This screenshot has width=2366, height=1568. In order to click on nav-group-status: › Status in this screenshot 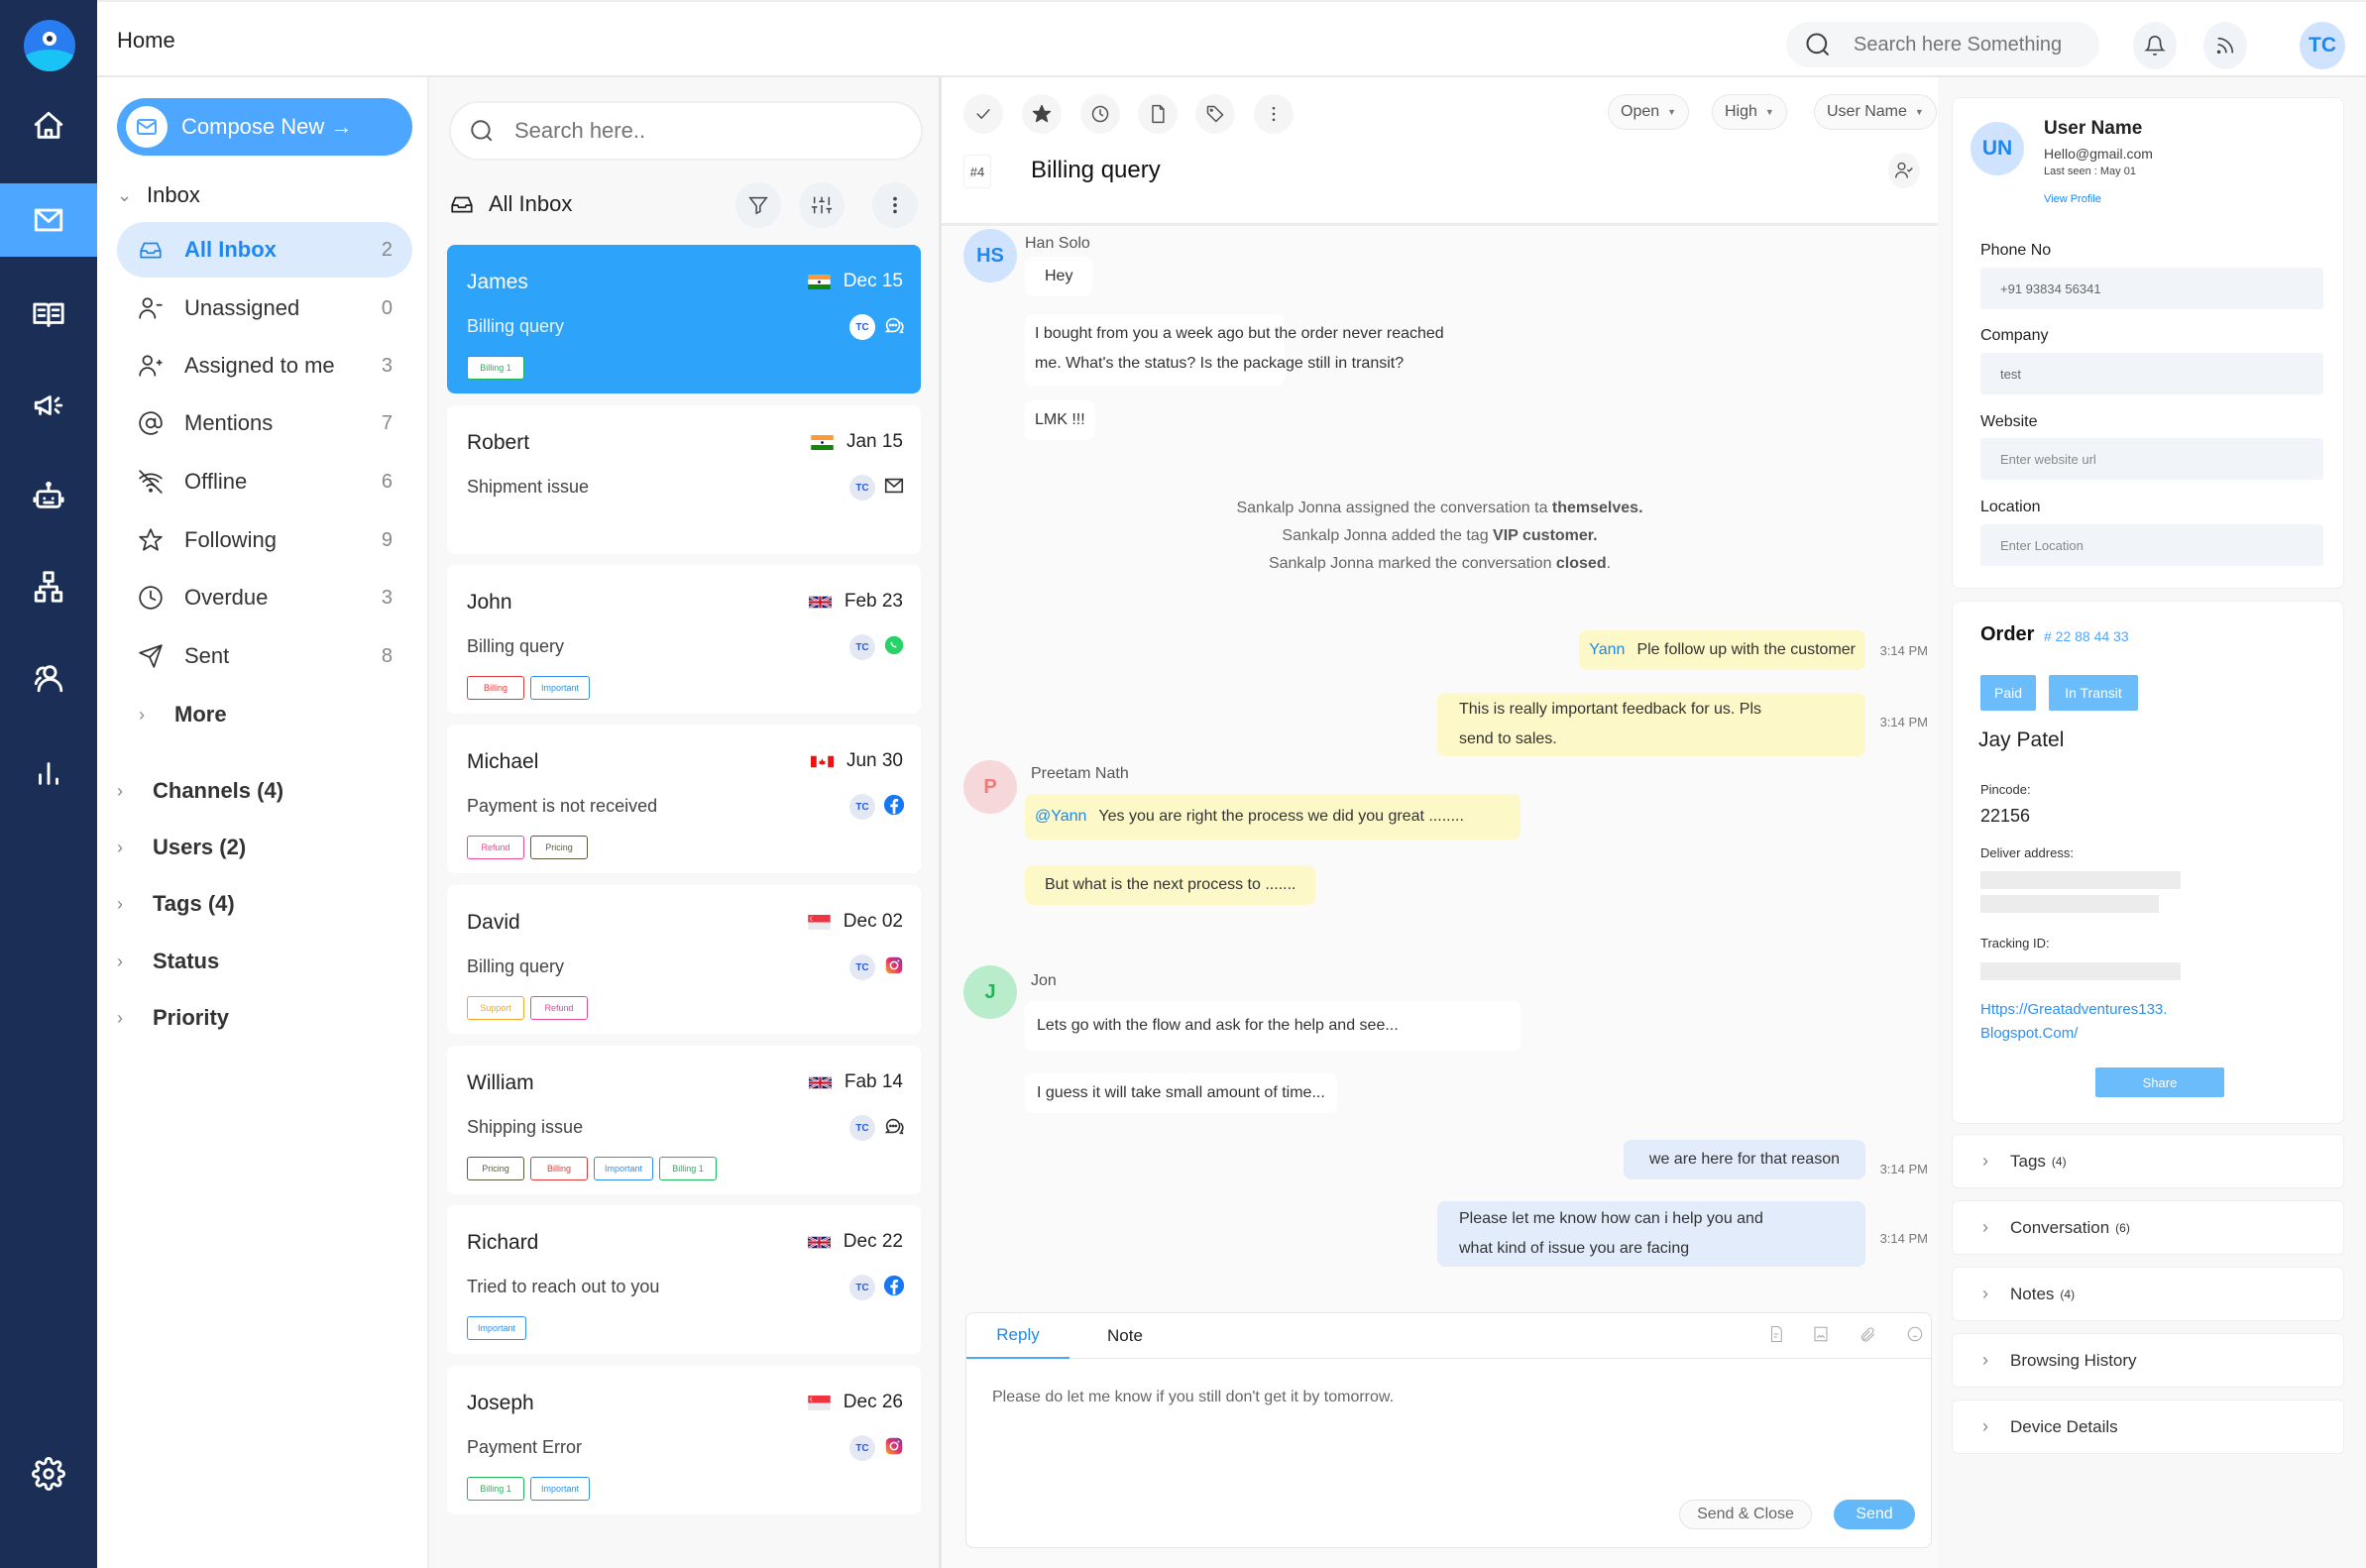, I will do `click(168, 961)`.